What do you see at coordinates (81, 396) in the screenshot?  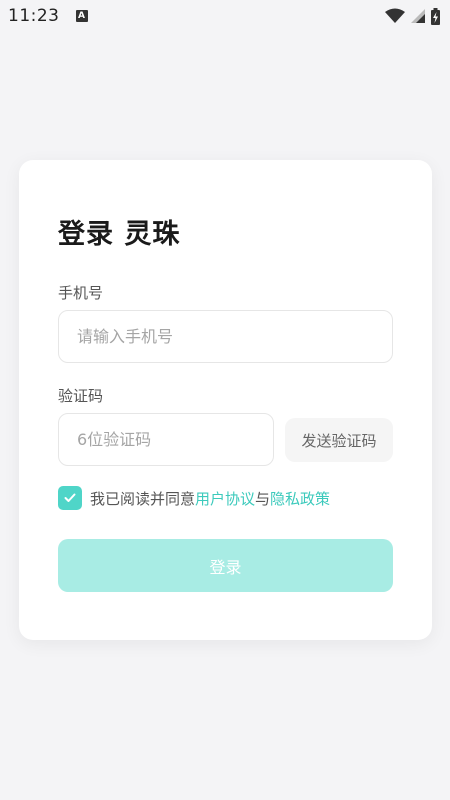 I see `code-label: 验证码` at bounding box center [81, 396].